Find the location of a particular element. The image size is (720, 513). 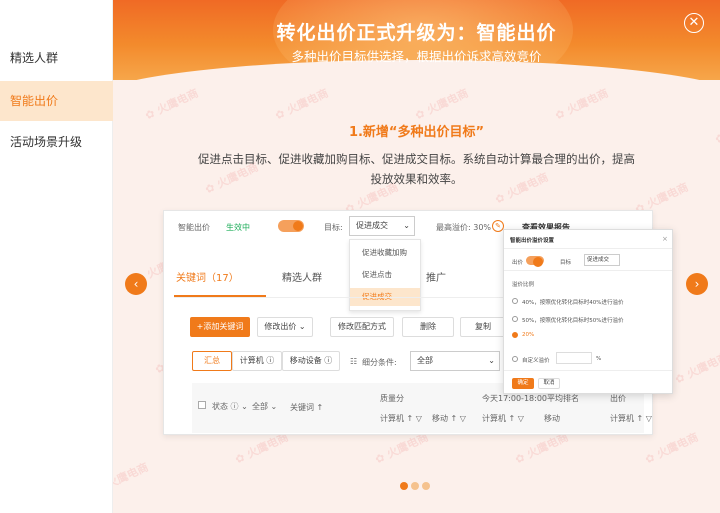

filter-tab-mobile: 移动设备 ⓘ is located at coordinates (311, 361).